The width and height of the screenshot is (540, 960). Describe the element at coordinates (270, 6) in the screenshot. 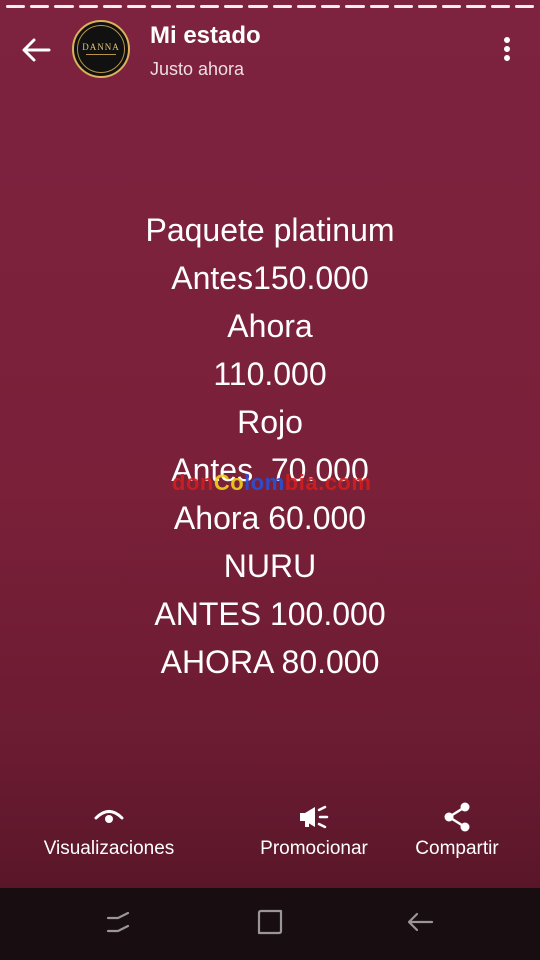

I see `status-progress-bar` at that location.